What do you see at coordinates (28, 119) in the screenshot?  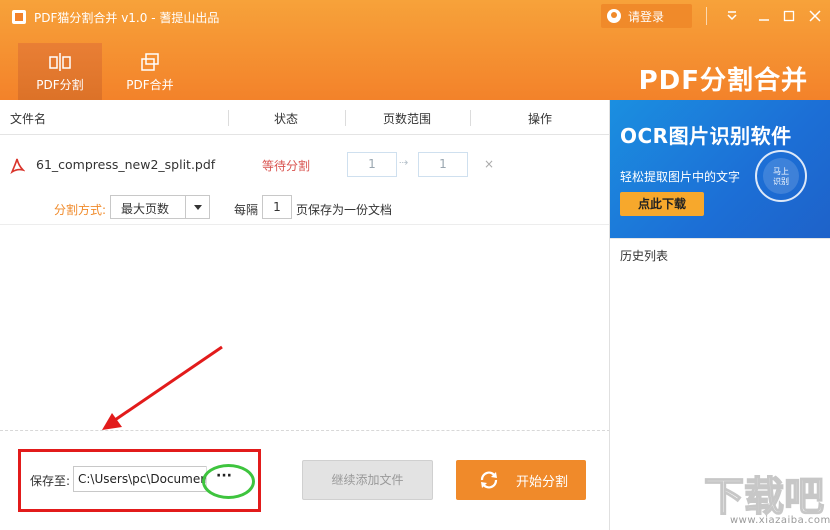 I see `column-header-file-name: 文件名` at bounding box center [28, 119].